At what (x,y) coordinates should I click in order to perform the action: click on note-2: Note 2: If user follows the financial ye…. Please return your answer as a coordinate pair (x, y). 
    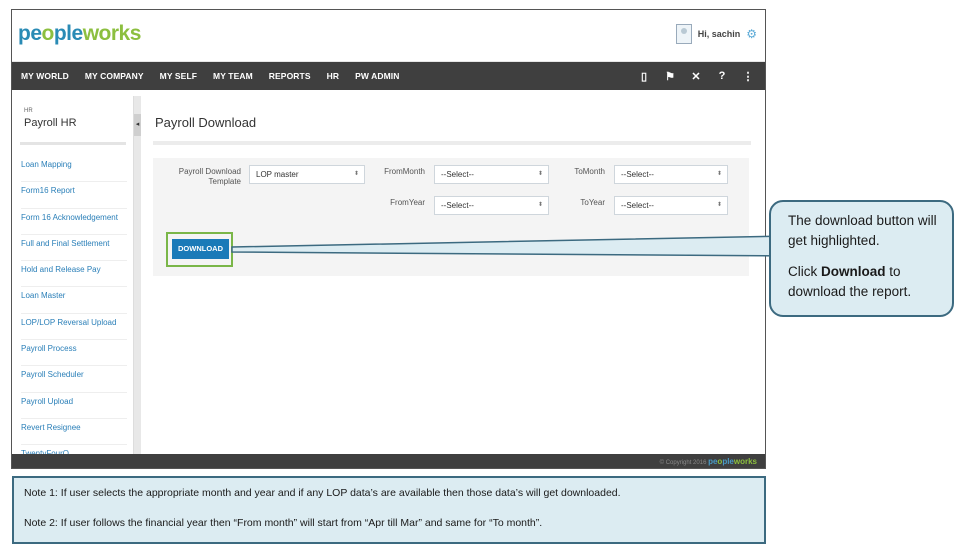
    Looking at the image, I should click on (283, 523).